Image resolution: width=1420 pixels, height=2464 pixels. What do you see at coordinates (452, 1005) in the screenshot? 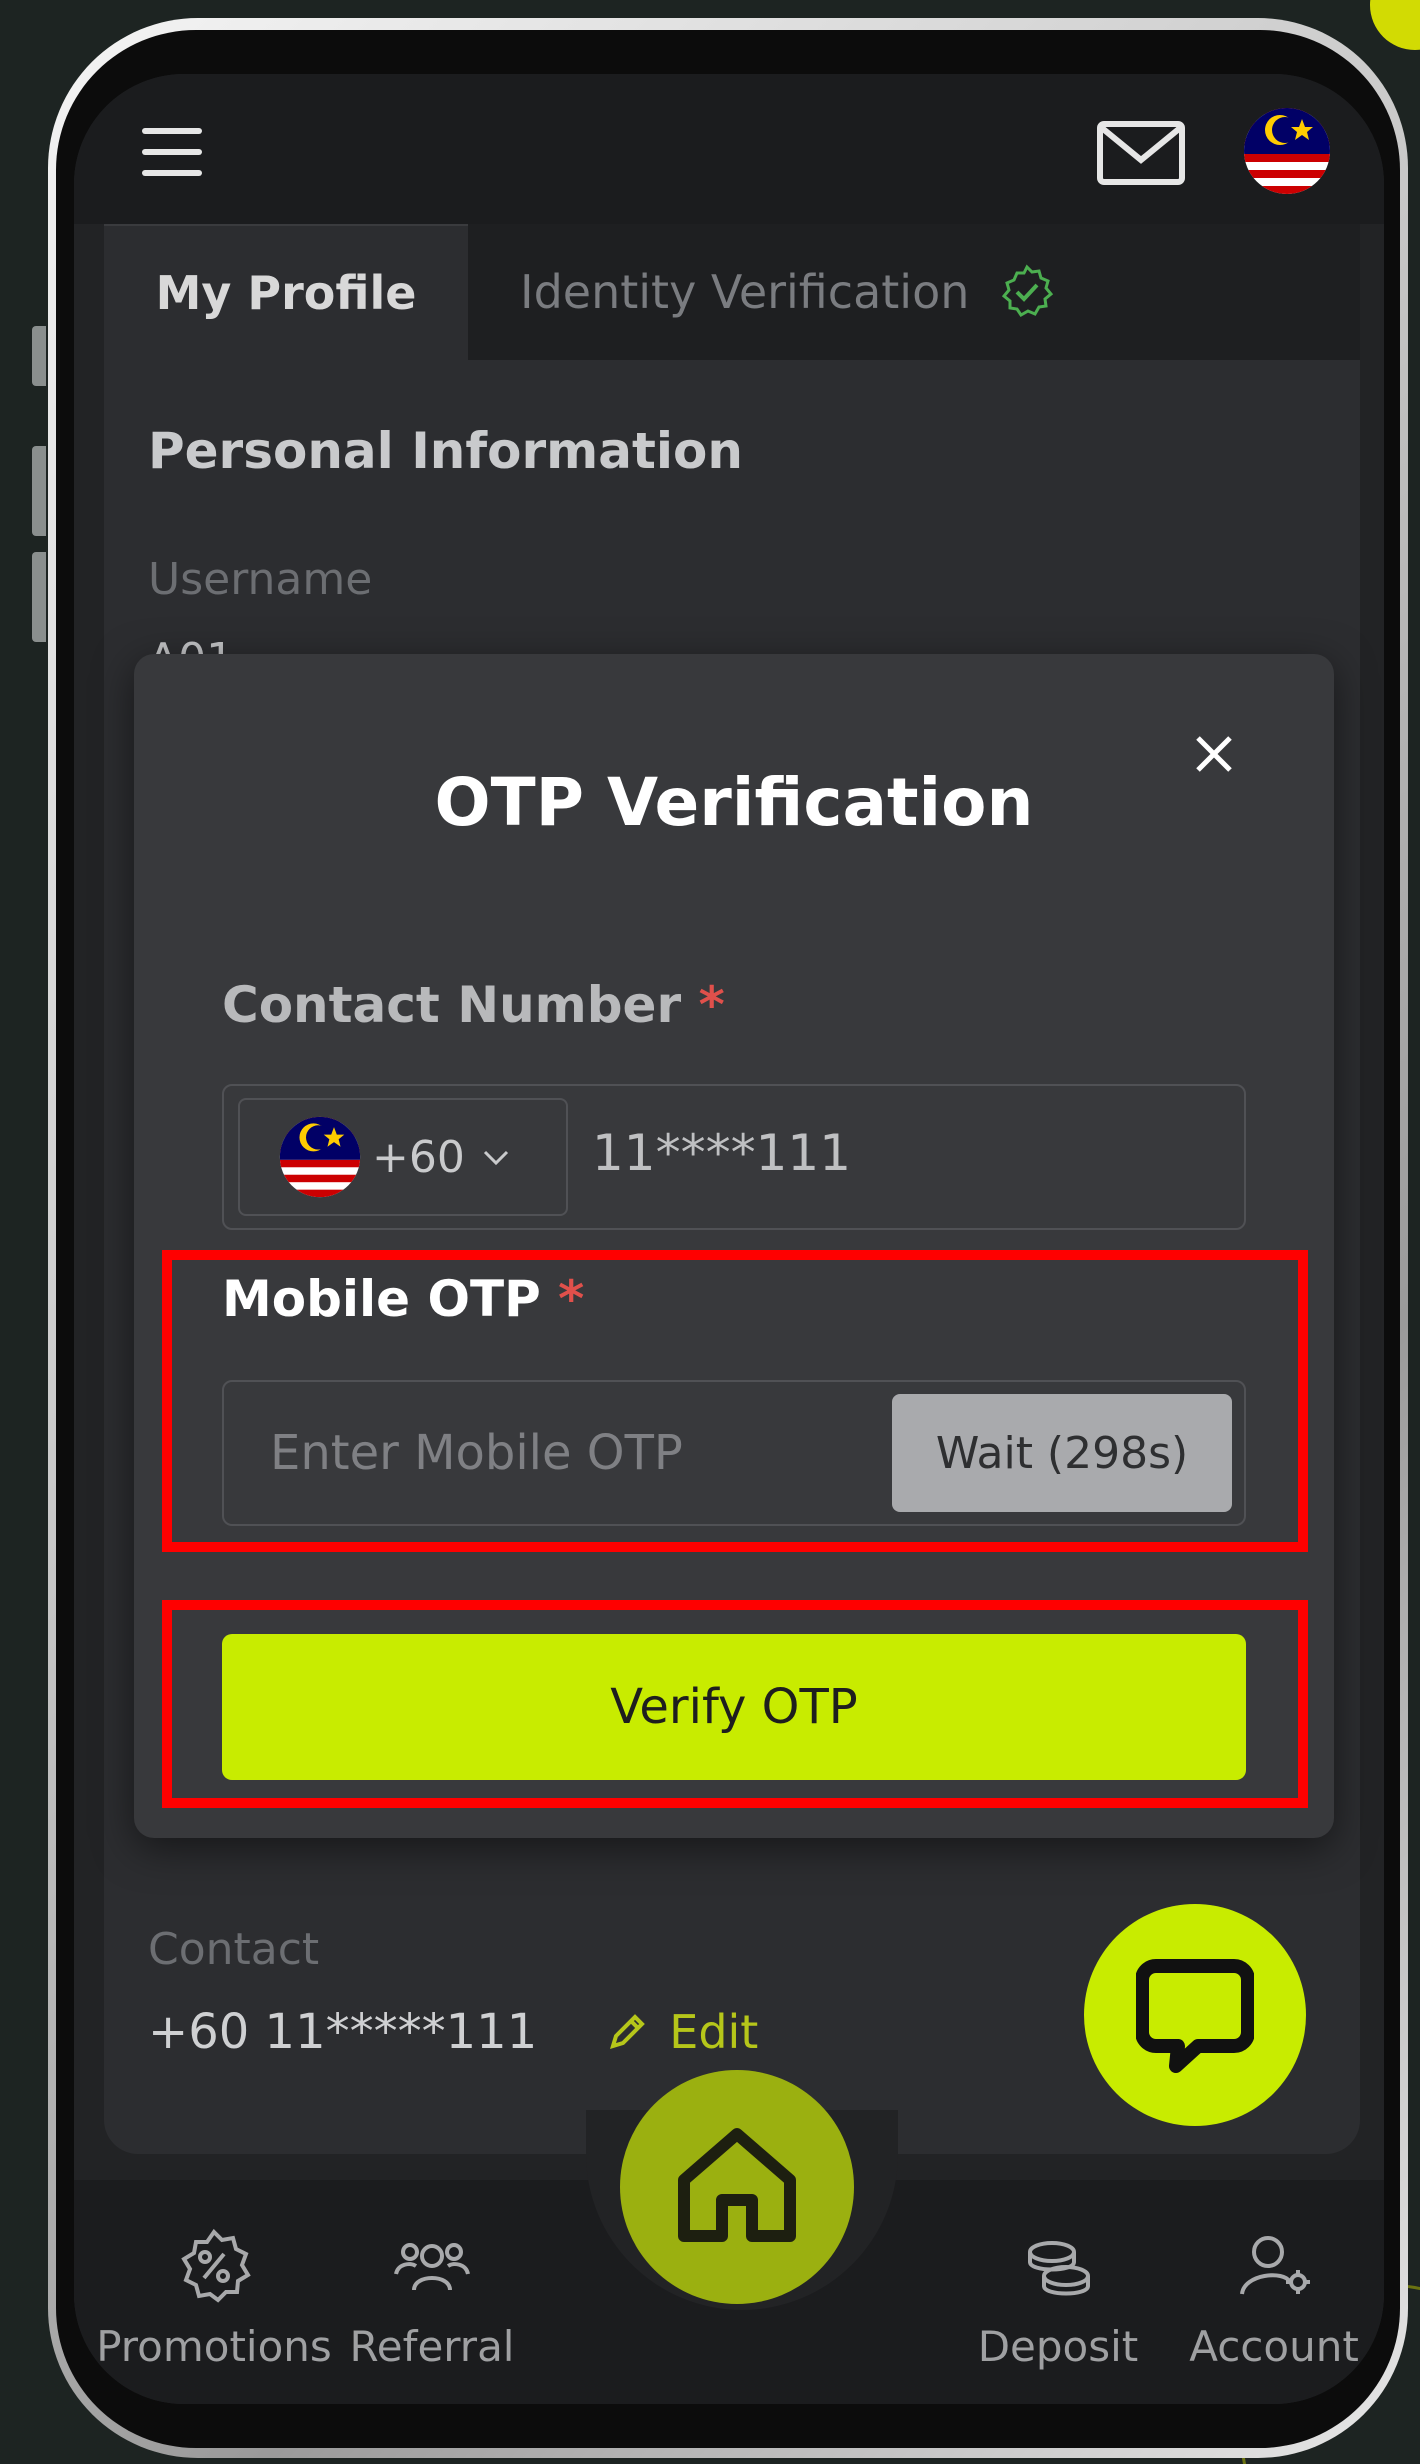
I see `label-text: Contact Number` at bounding box center [452, 1005].